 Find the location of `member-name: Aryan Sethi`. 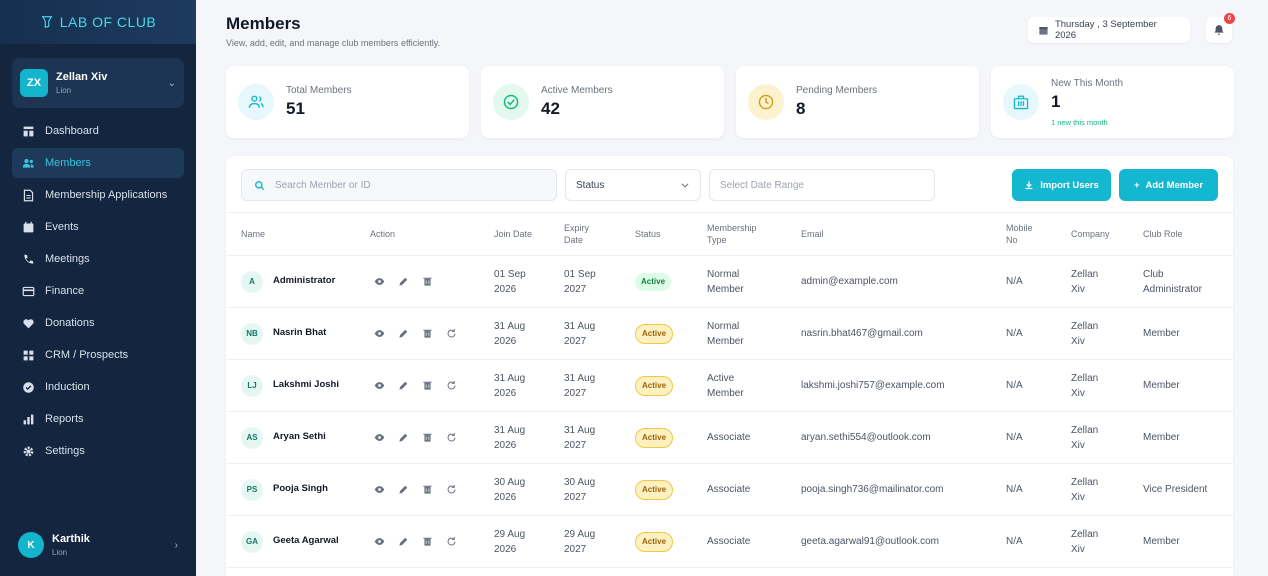

member-name: Aryan Sethi is located at coordinates (299, 437).